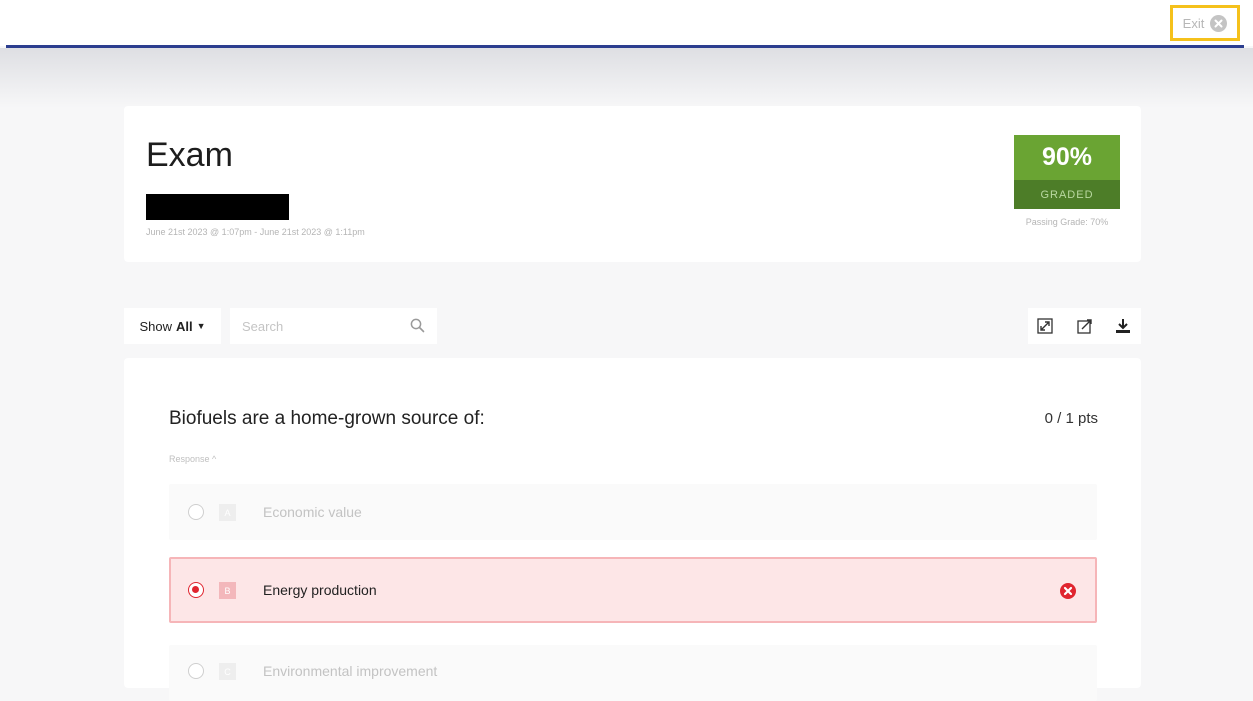 Image resolution: width=1253 pixels, height=701 pixels. Describe the element at coordinates (1067, 157) in the screenshot. I see `score-value: 90%` at that location.